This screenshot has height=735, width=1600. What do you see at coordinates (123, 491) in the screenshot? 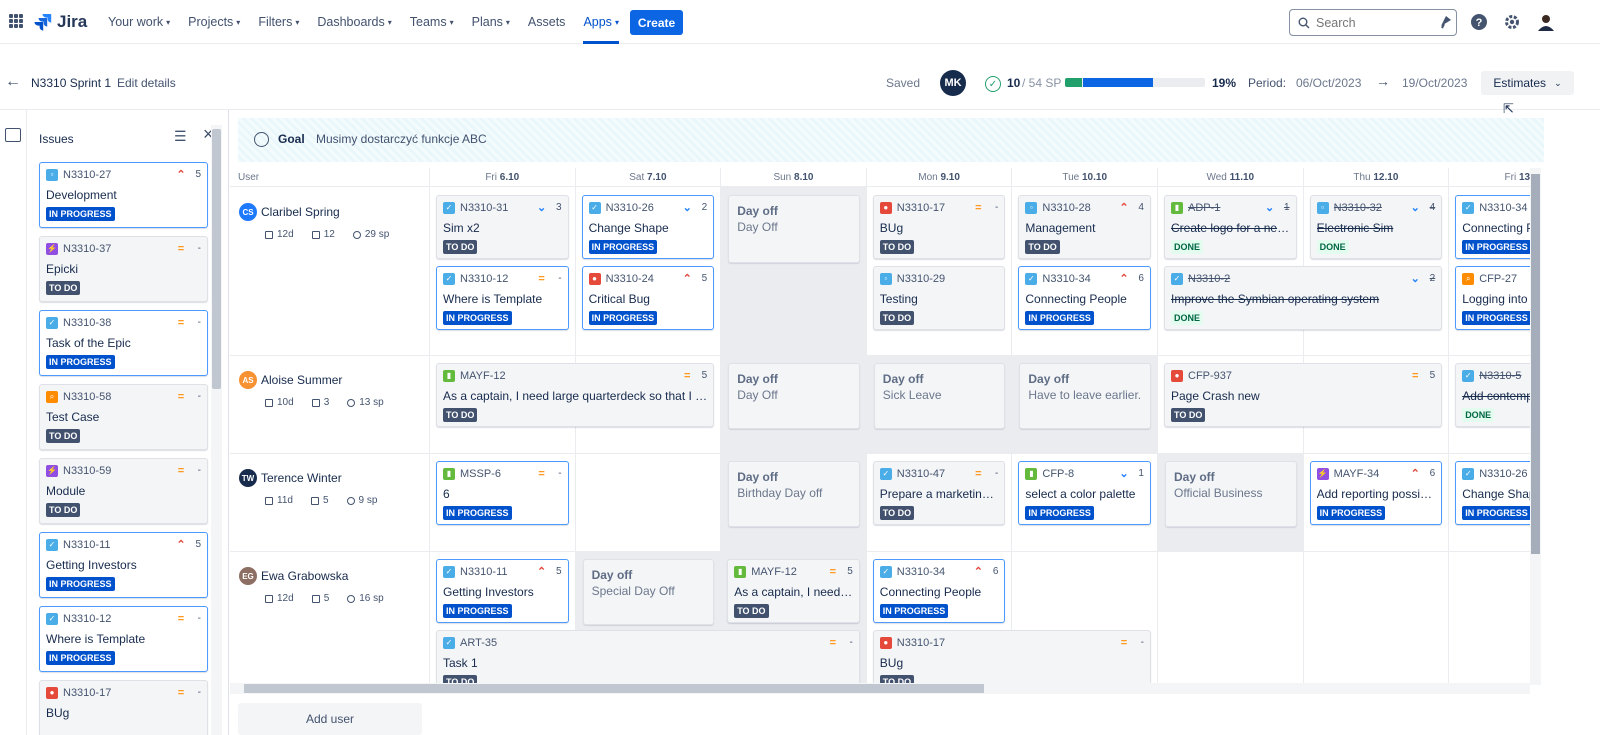
I see `issue-card: ⚡ N3310-59 = - Module TO DO` at bounding box center [123, 491].